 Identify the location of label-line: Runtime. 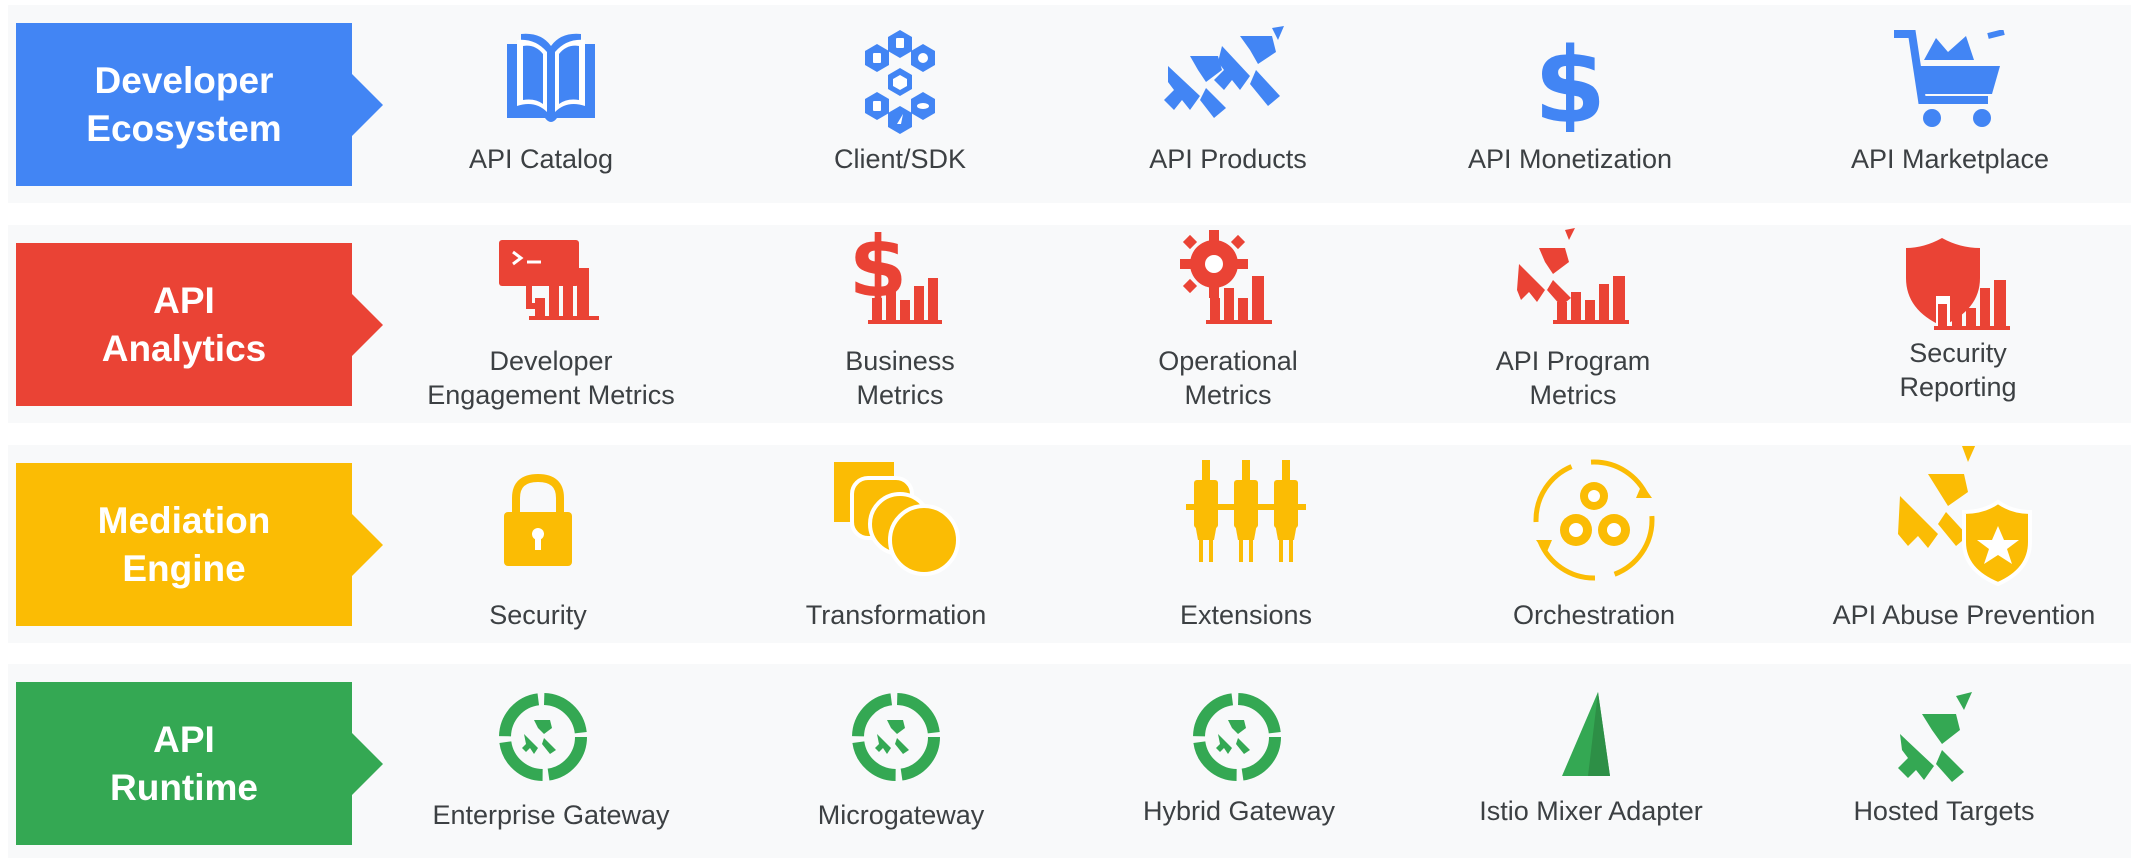
(184, 787).